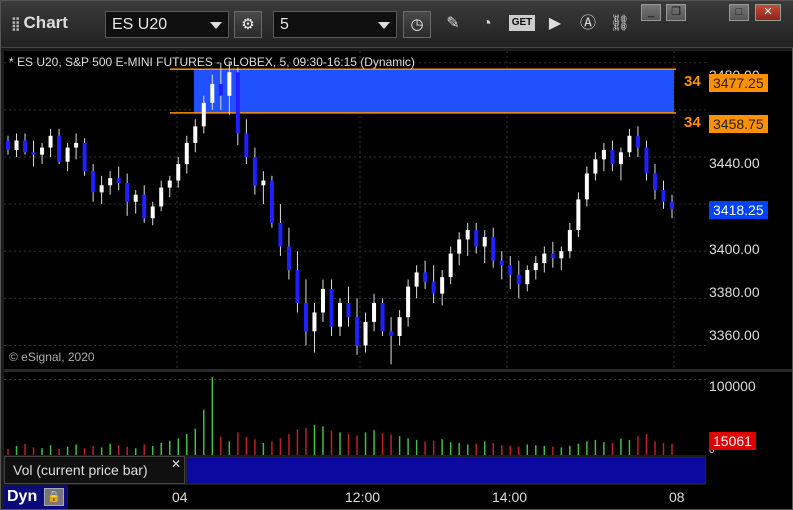 This screenshot has height=510, width=793. I want to click on price-tick: 3360.00, so click(734, 335).